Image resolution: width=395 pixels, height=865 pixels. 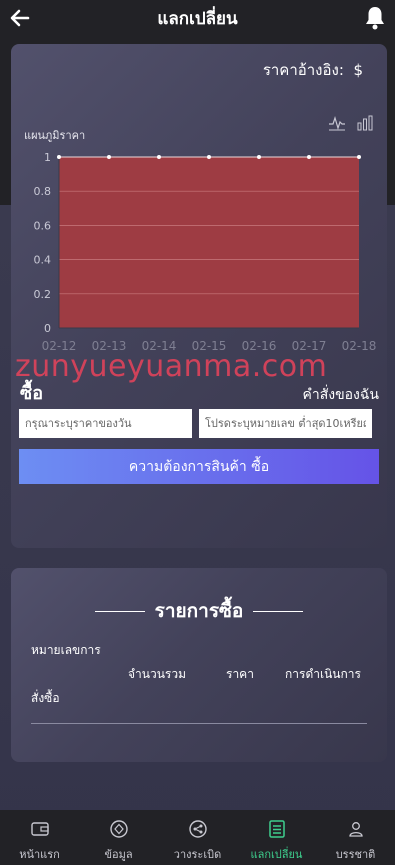 What do you see at coordinates (66, 650) in the screenshot?
I see `column-order-number-line1: หมายเลขการ` at bounding box center [66, 650].